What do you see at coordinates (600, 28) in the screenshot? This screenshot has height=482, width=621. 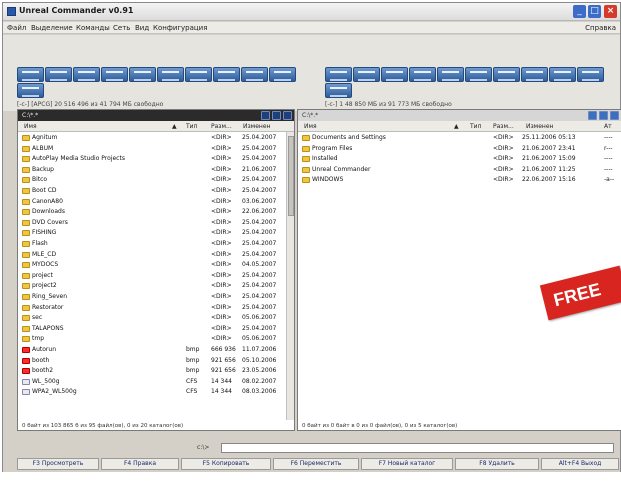 I see `menu-help: Справка` at bounding box center [600, 28].